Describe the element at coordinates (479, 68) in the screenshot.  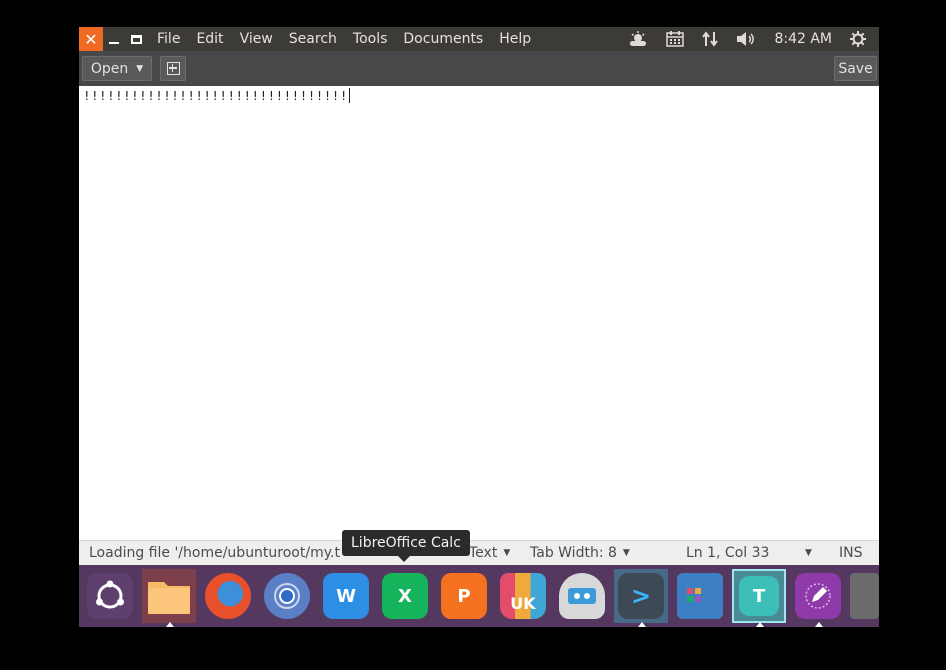
I see `editor-toolbar: Open ▼ Save` at that location.